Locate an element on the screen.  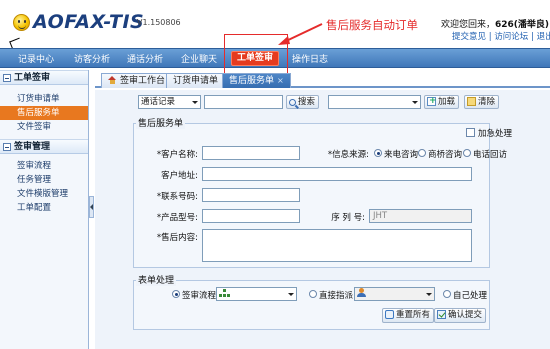
clear-button: 清除 is located at coordinates (482, 102).